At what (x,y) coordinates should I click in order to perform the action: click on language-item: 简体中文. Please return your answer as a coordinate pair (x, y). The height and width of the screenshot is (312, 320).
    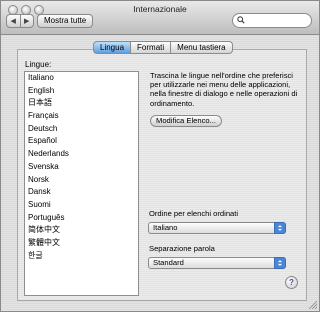
    Looking at the image, I should click on (81, 230).